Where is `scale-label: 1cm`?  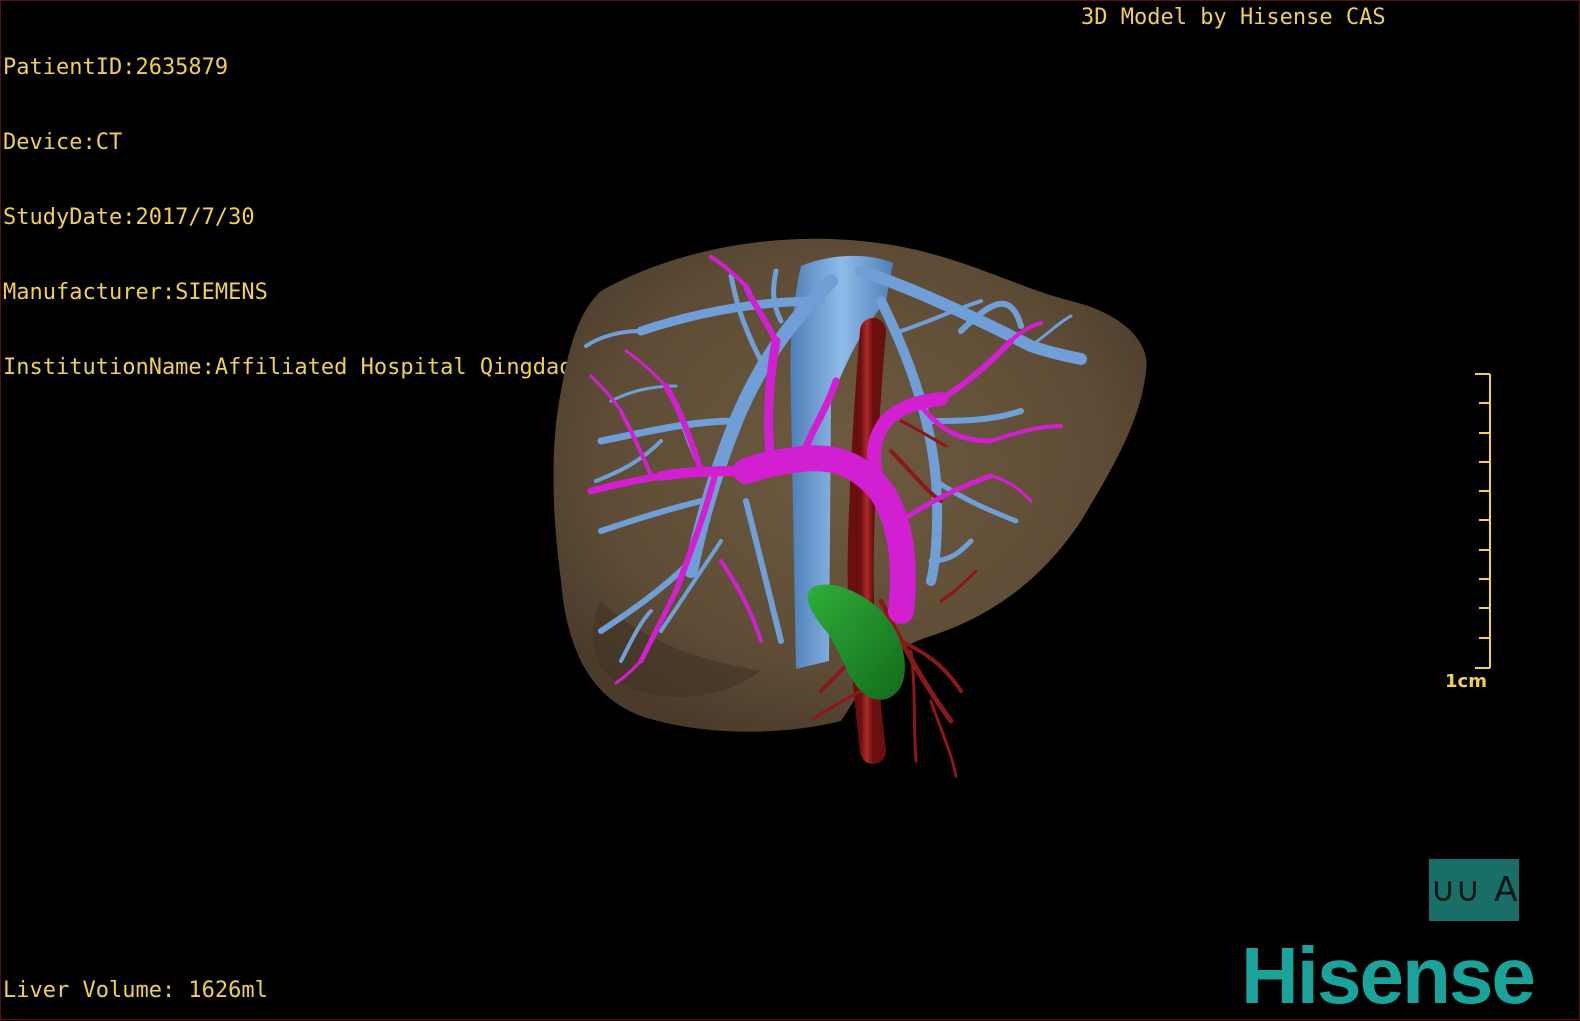 scale-label: 1cm is located at coordinates (1466, 681).